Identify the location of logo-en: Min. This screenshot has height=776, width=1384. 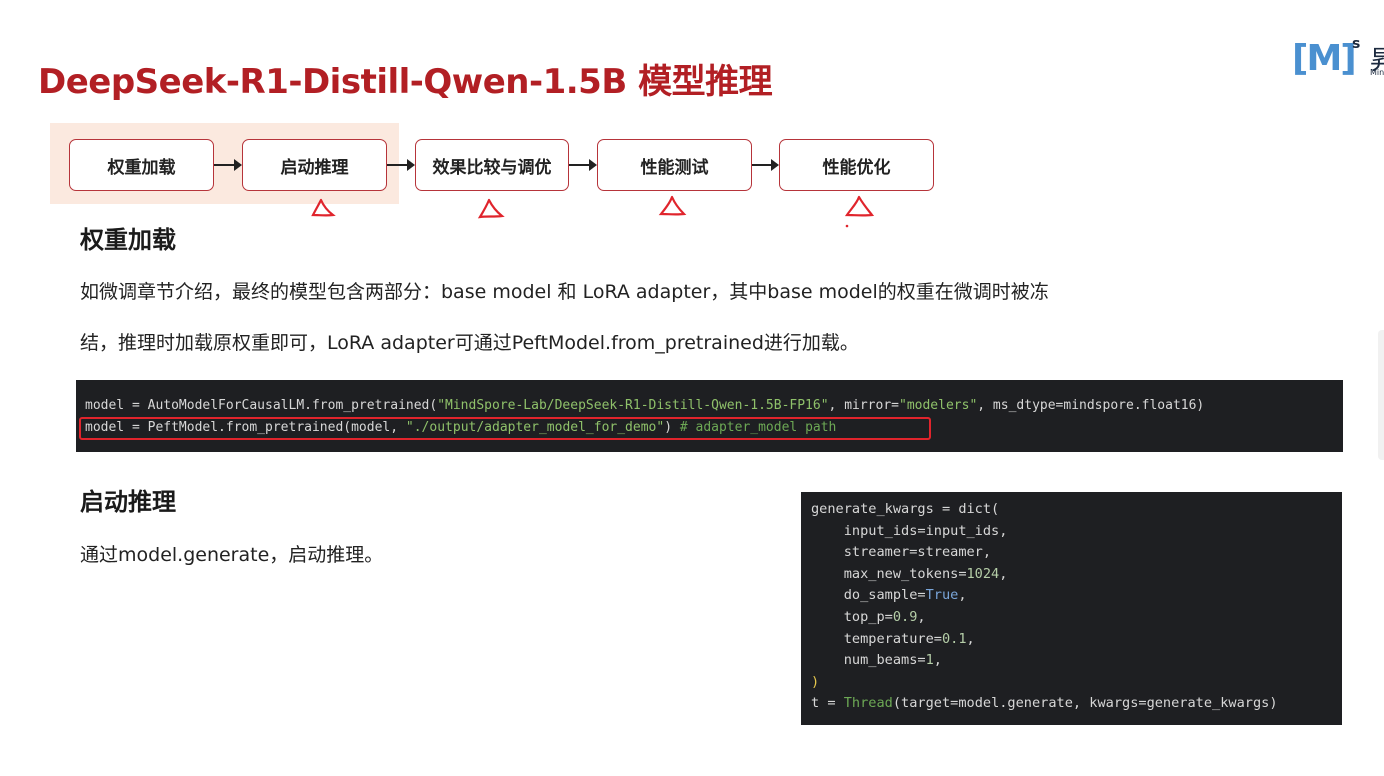
(1377, 72).